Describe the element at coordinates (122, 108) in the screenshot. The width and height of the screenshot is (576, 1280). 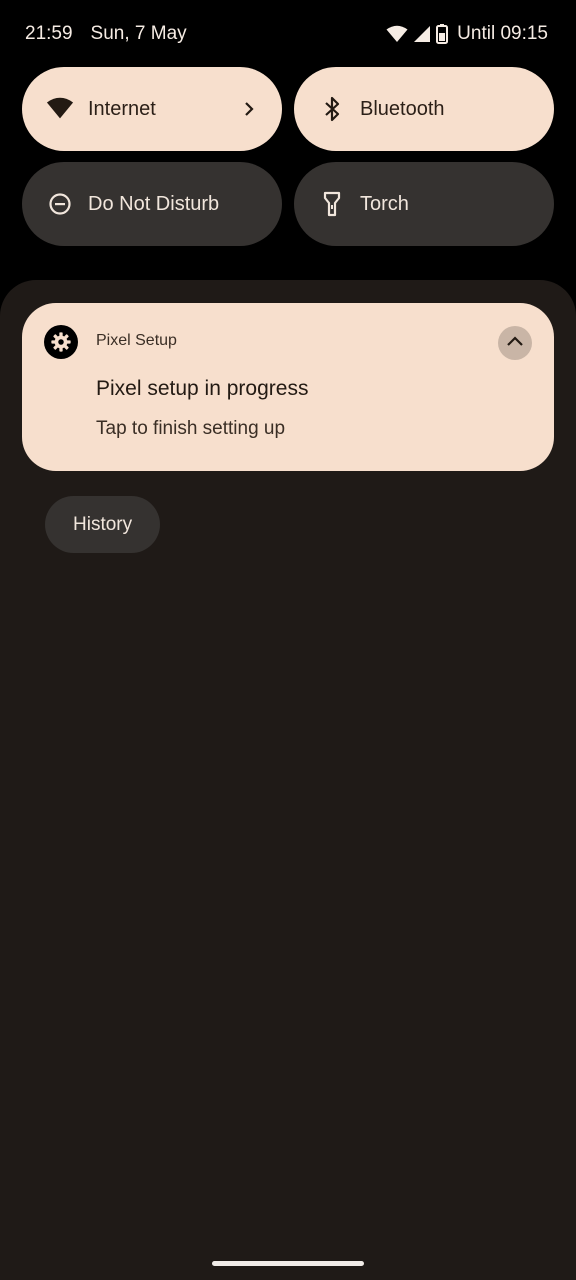
I see `tile-label: Internet` at that location.